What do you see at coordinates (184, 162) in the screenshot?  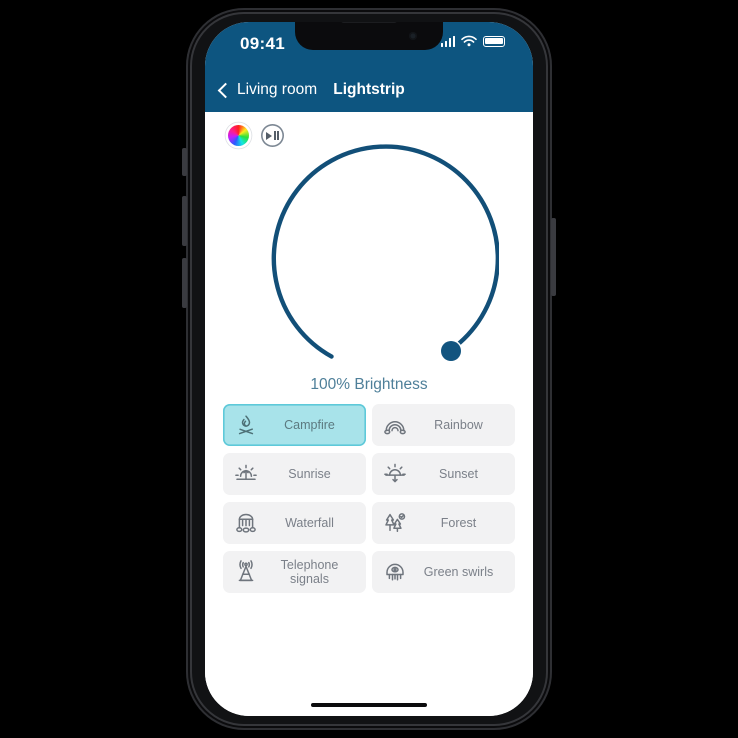 I see `silent-switch-button` at bounding box center [184, 162].